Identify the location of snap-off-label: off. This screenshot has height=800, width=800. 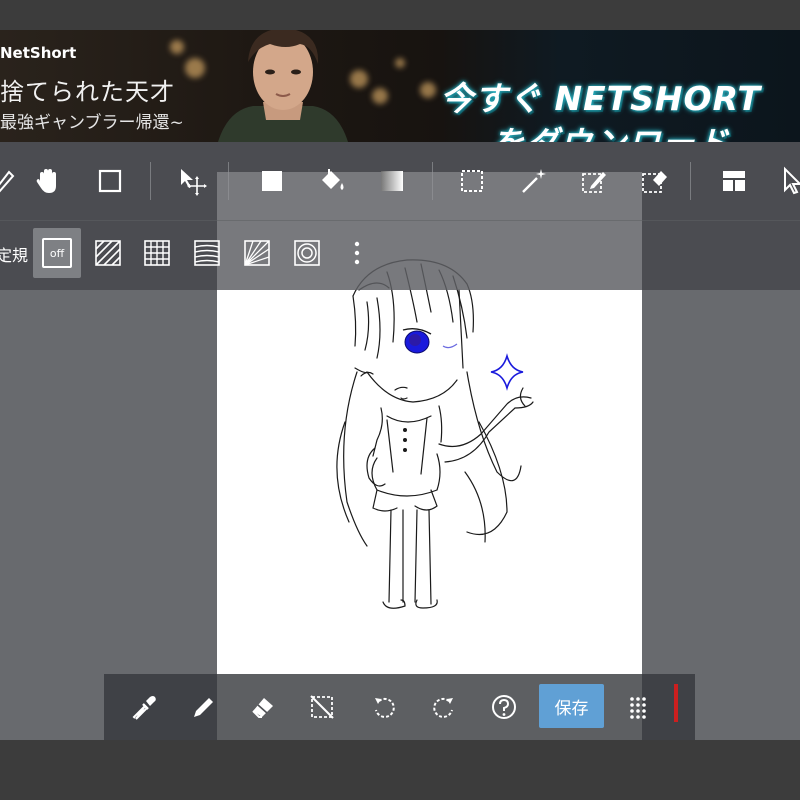
(57, 253).